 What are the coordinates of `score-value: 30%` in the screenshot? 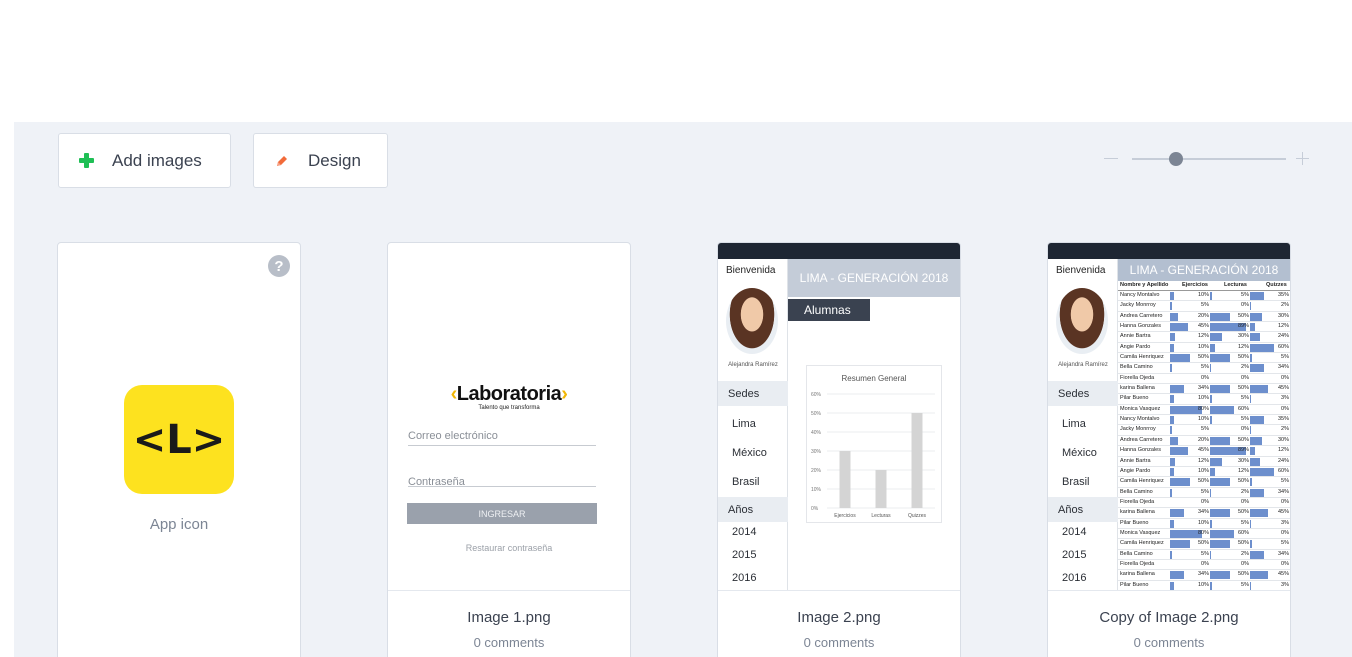 It's located at (1243, 460).